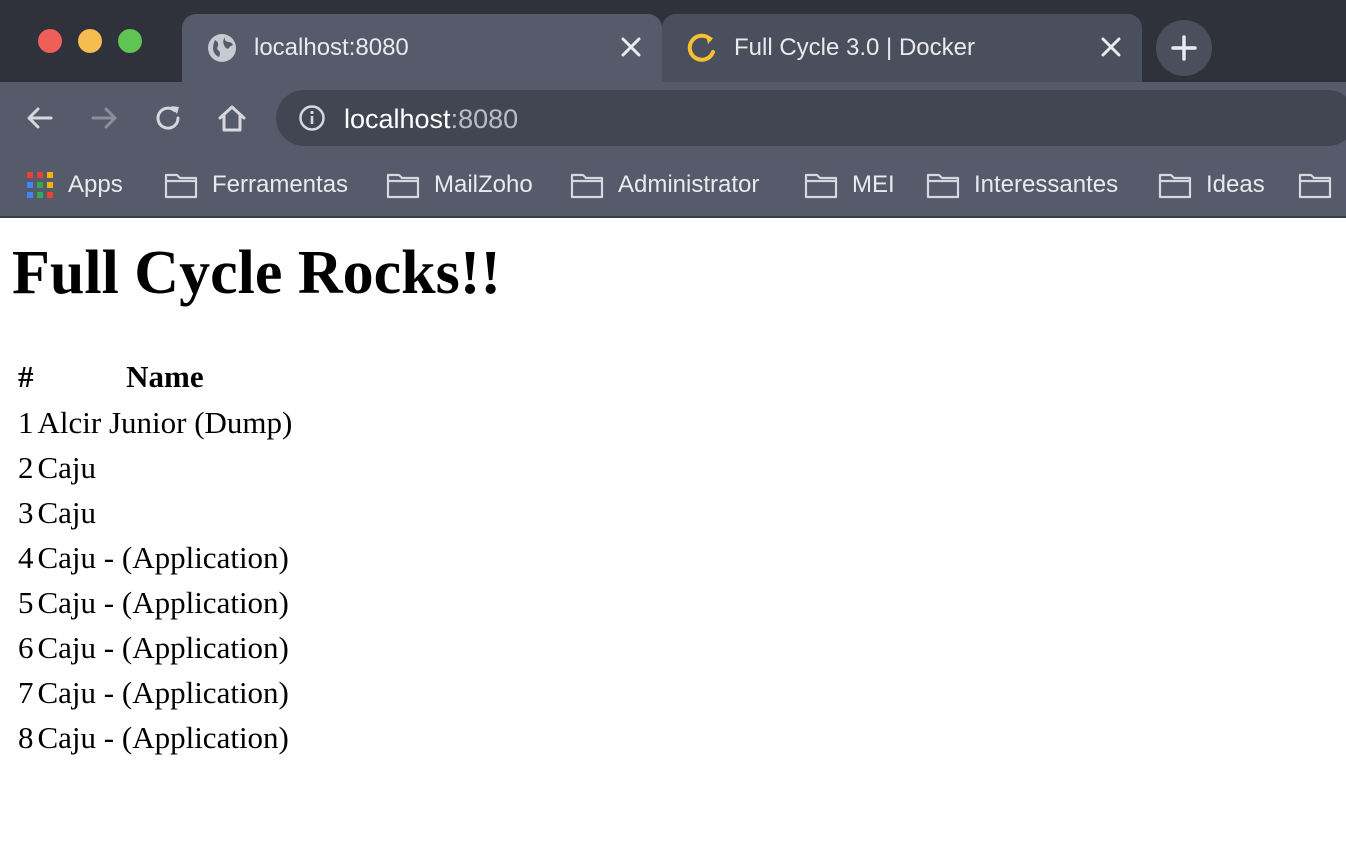  I want to click on bookmark-folder-mei: MEI, so click(849, 185).